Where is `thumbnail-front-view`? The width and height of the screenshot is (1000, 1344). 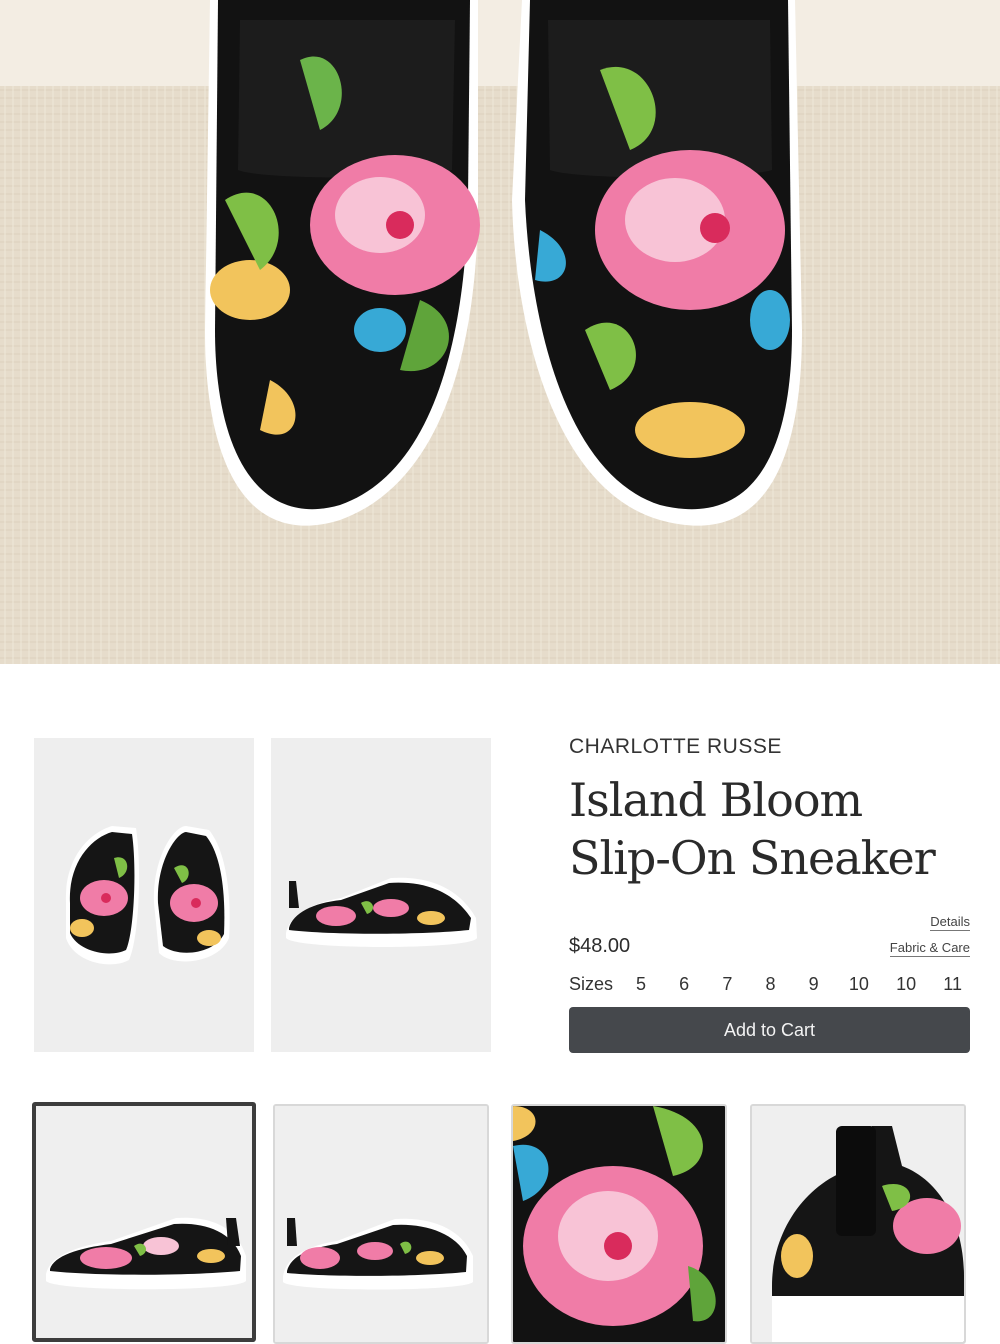 thumbnail-front-view is located at coordinates (144, 895).